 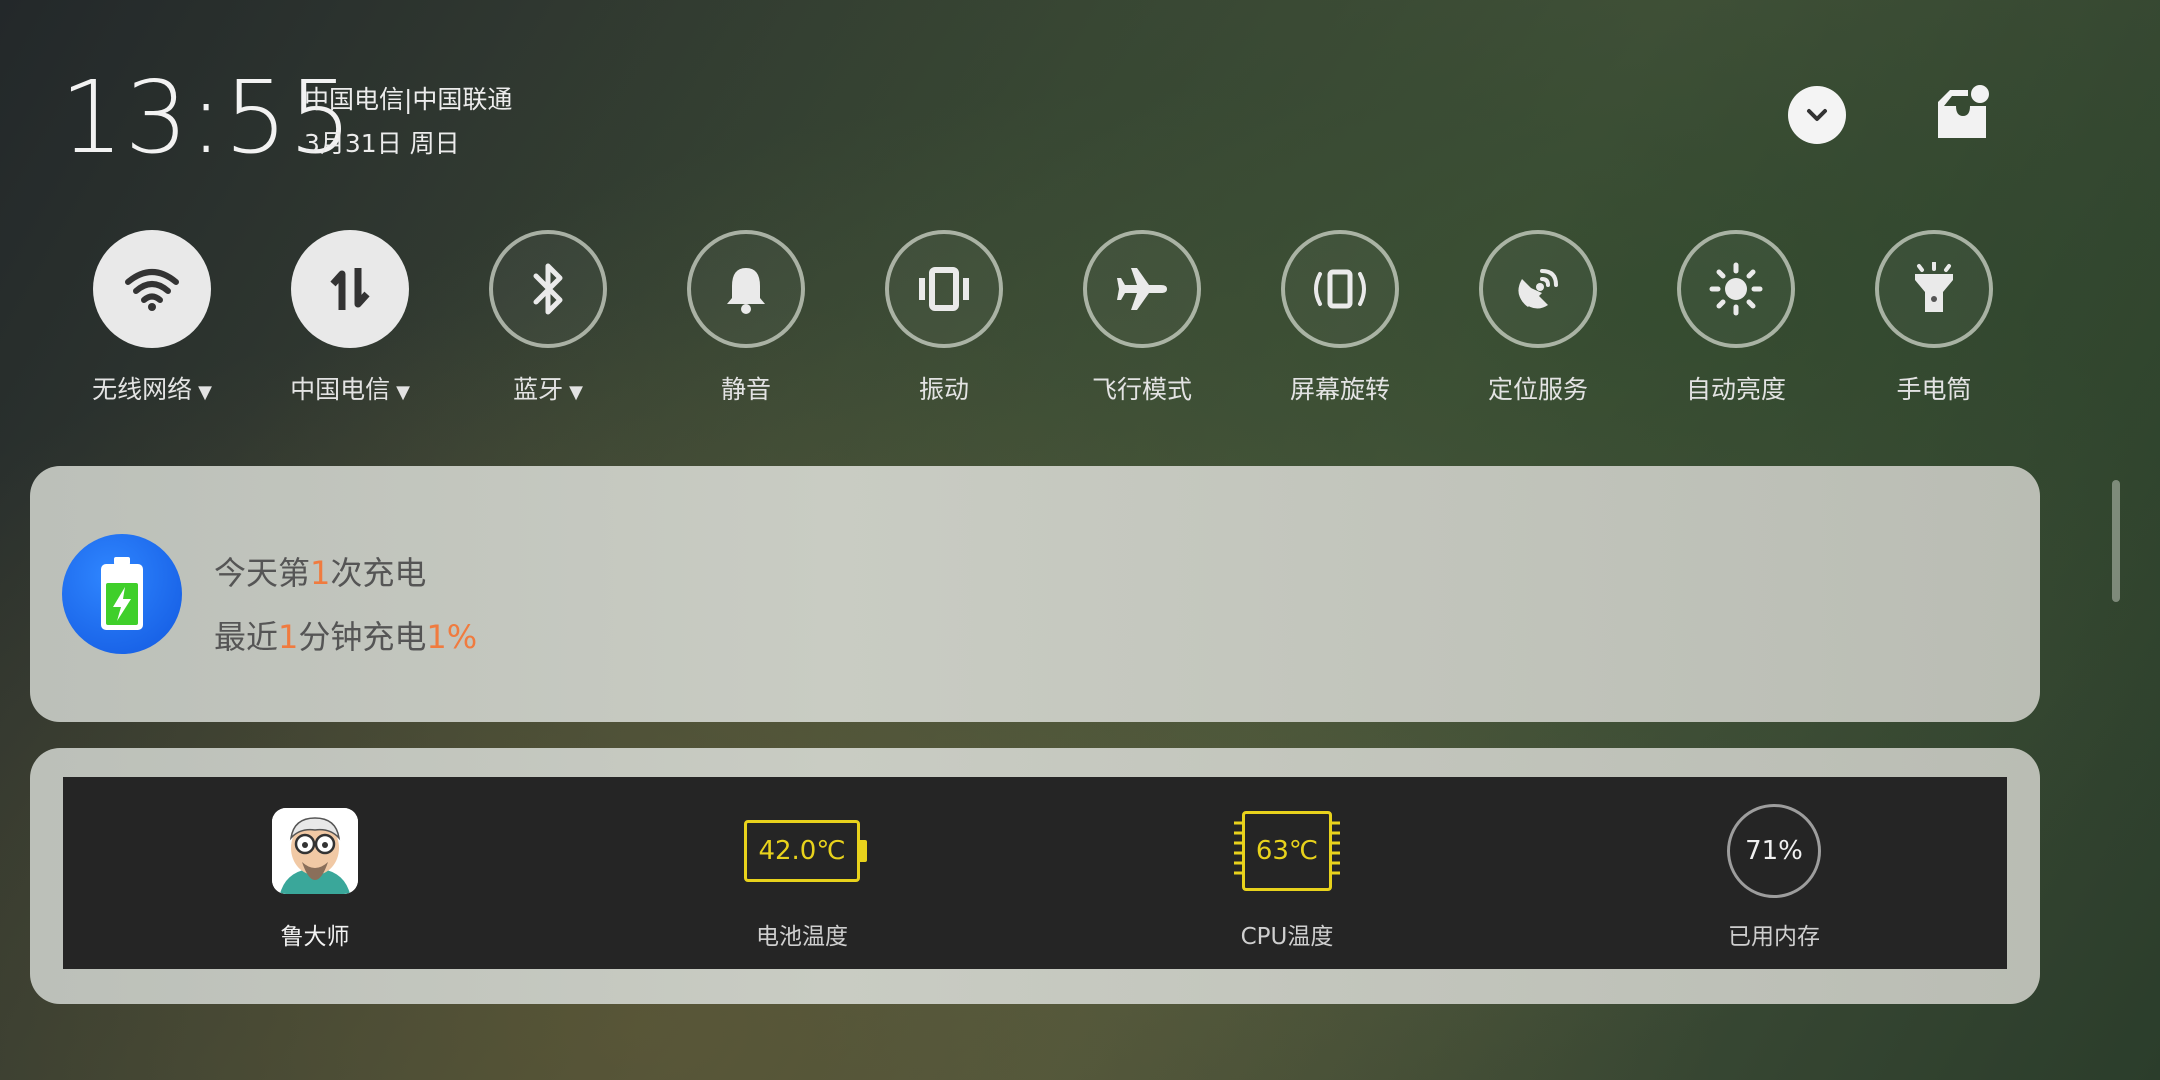 I want to click on airplane-icon, so click(x=1142, y=289).